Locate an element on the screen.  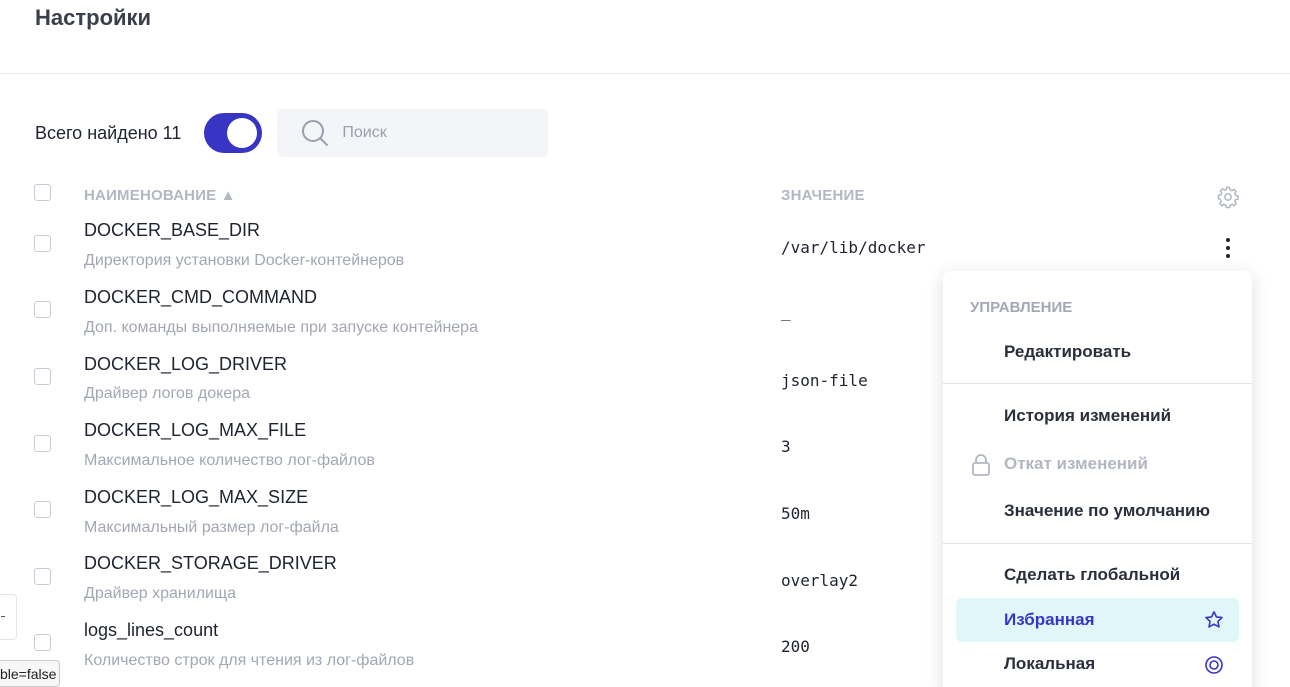
search-input is located at coordinates (437, 133).